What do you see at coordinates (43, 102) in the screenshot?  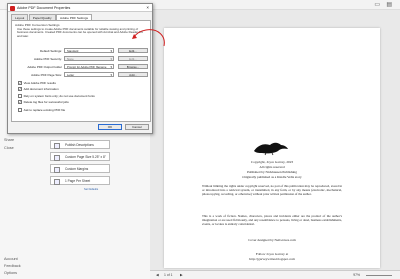 I see `delete-logs-checkbox: ✓ Delete log files for successful jobs` at bounding box center [43, 102].